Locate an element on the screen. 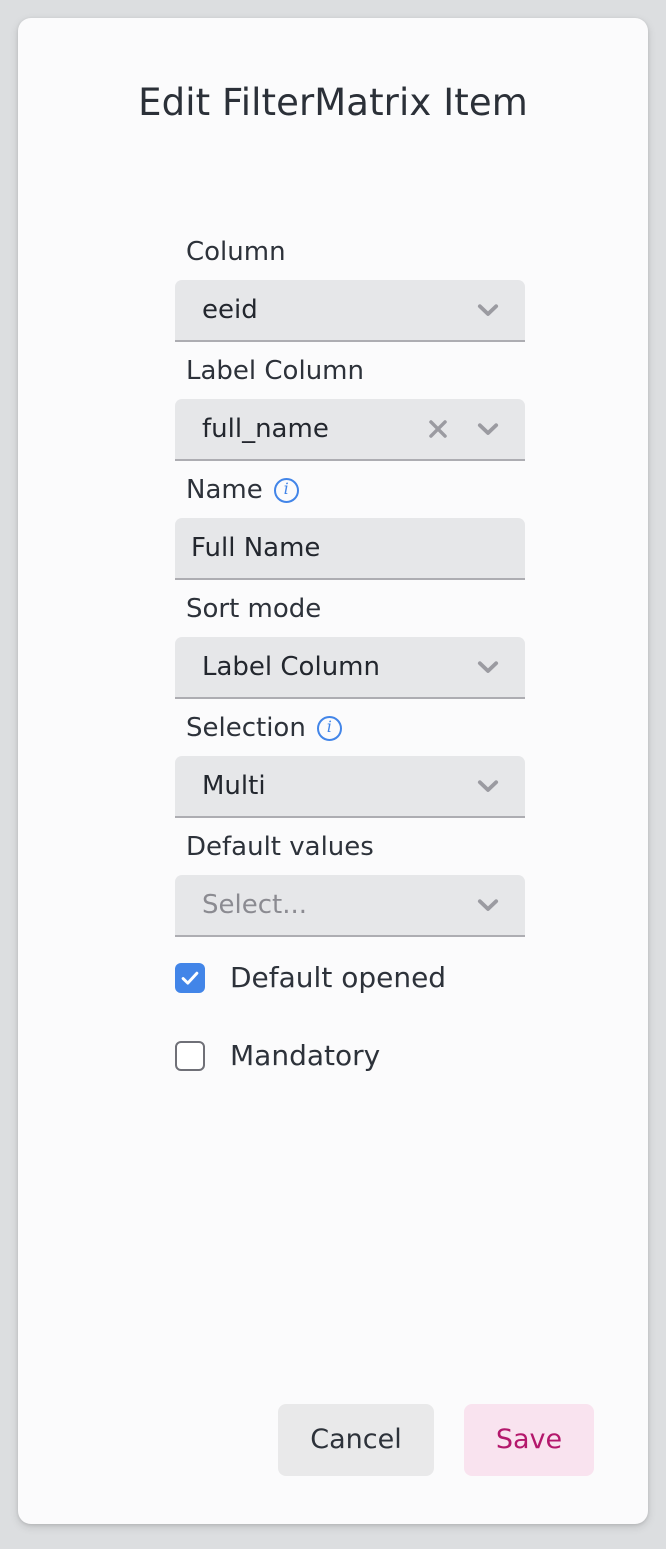  check-icon is located at coordinates (190, 978).